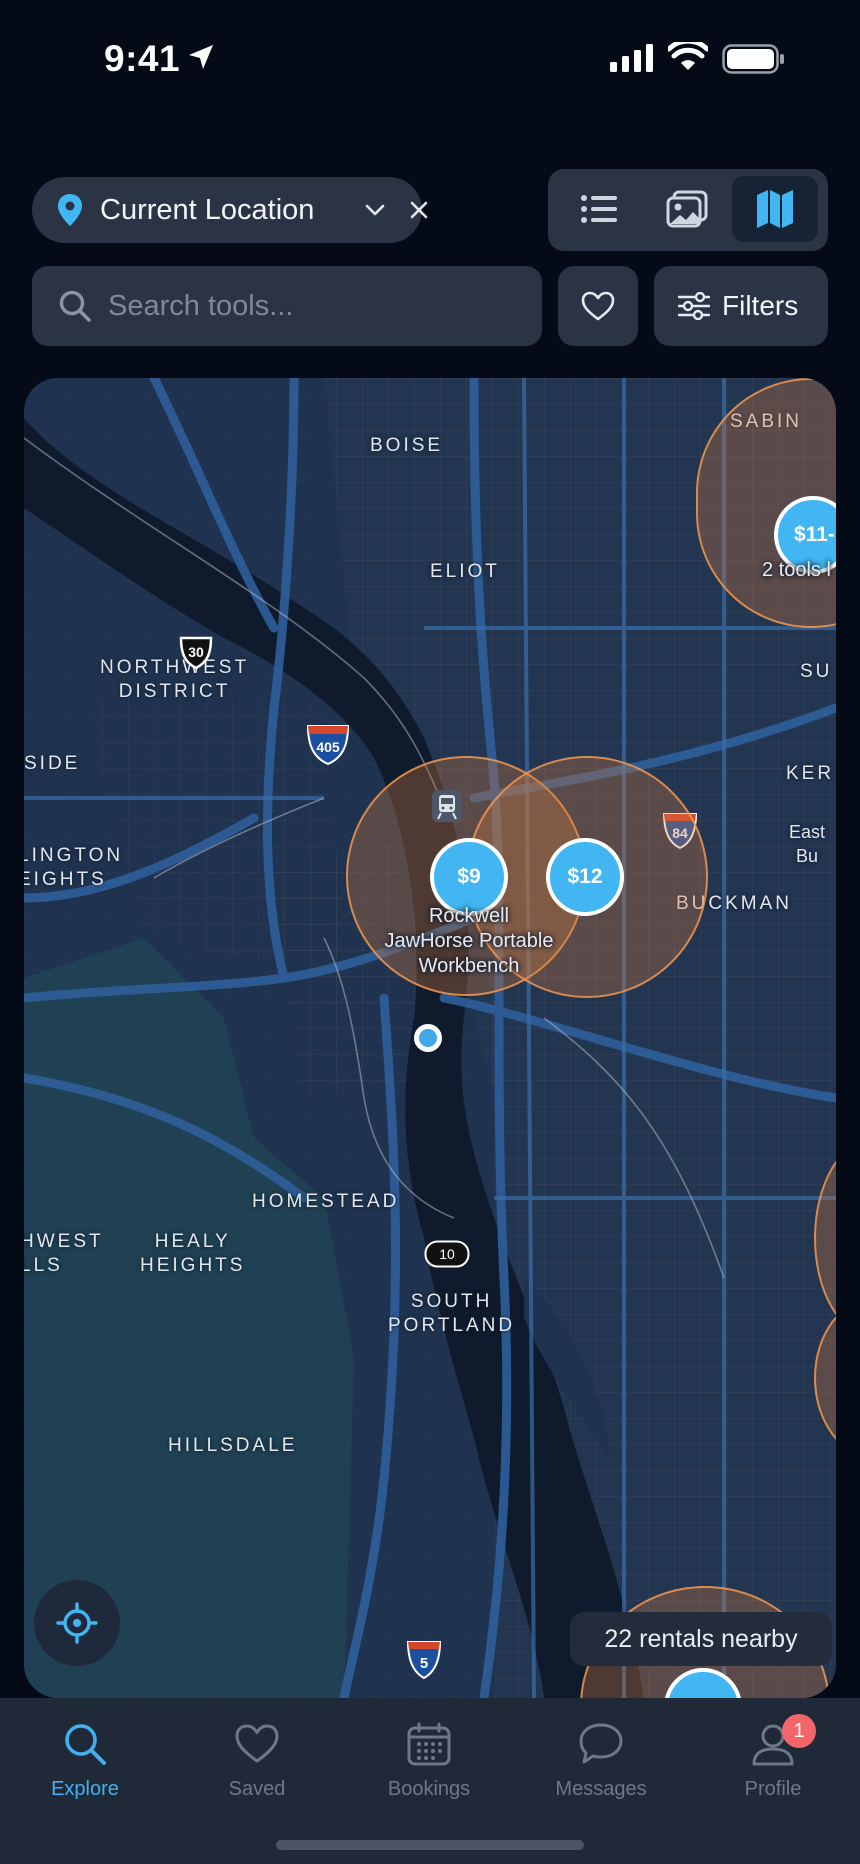 Image resolution: width=860 pixels, height=1864 pixels. I want to click on area-label-su: SU, so click(816, 671).